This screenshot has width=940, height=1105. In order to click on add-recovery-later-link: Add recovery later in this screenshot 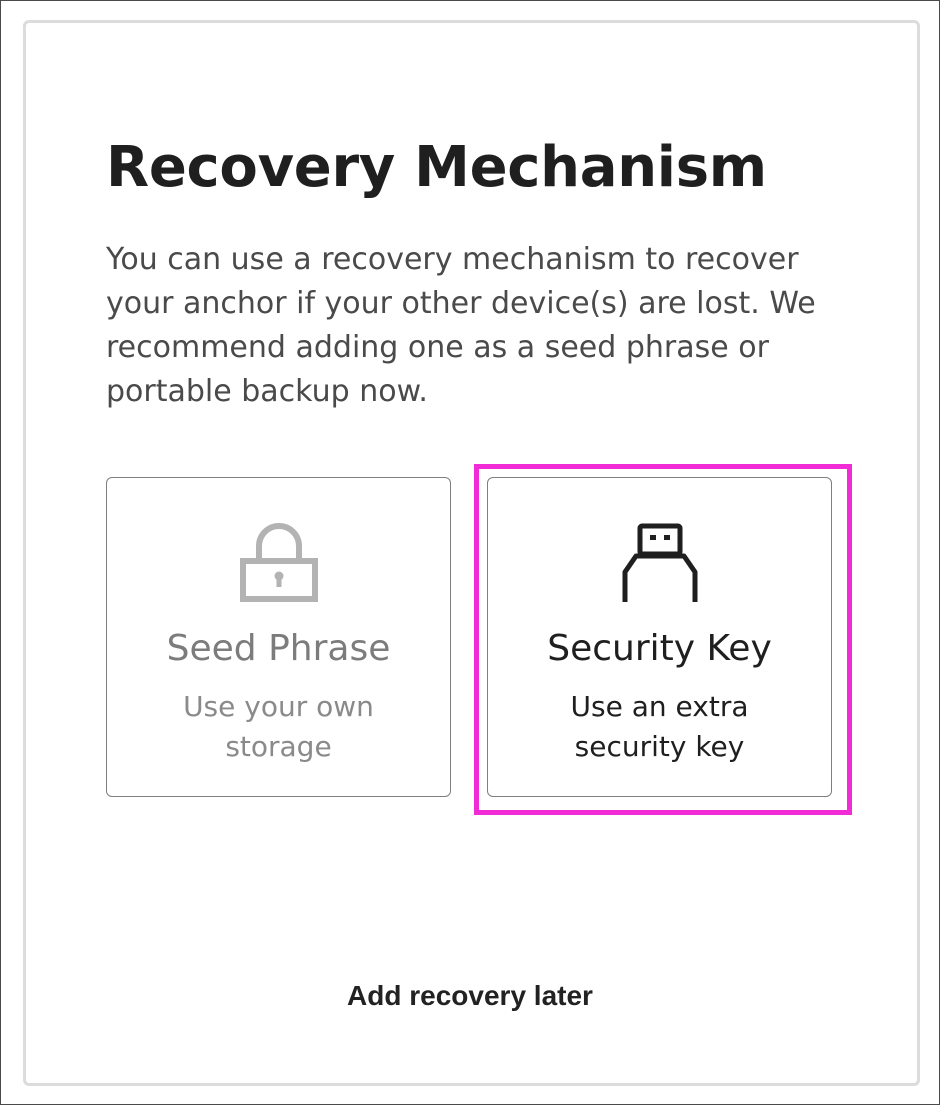, I will do `click(470, 996)`.